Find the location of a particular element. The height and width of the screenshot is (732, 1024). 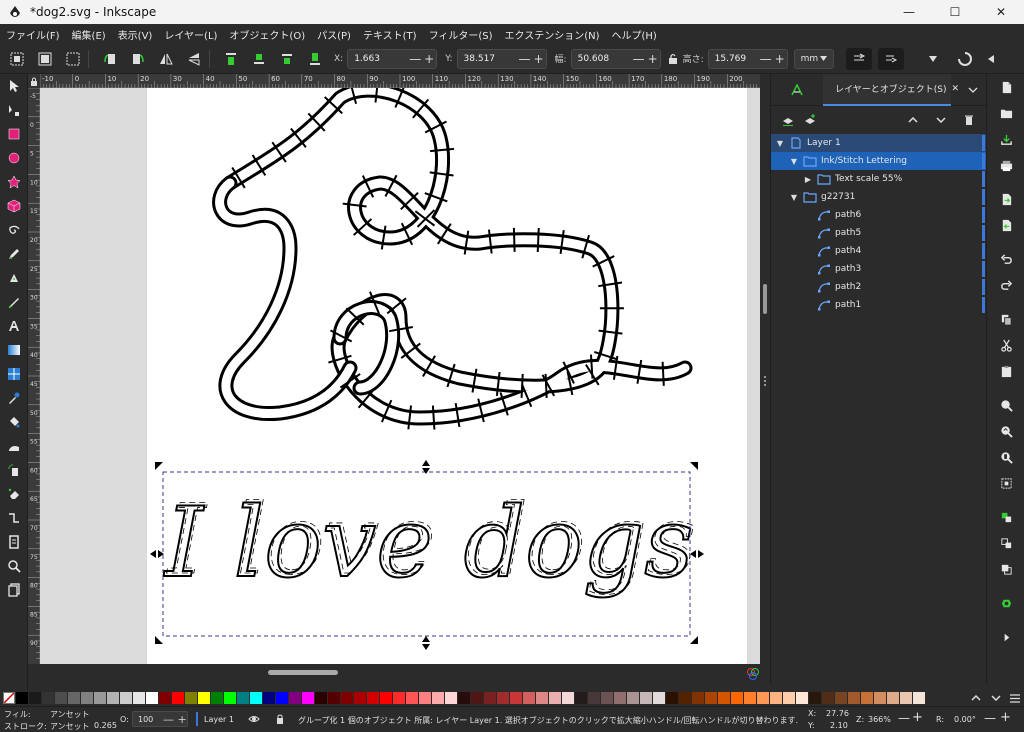

unit-select: mm is located at coordinates (813, 58).